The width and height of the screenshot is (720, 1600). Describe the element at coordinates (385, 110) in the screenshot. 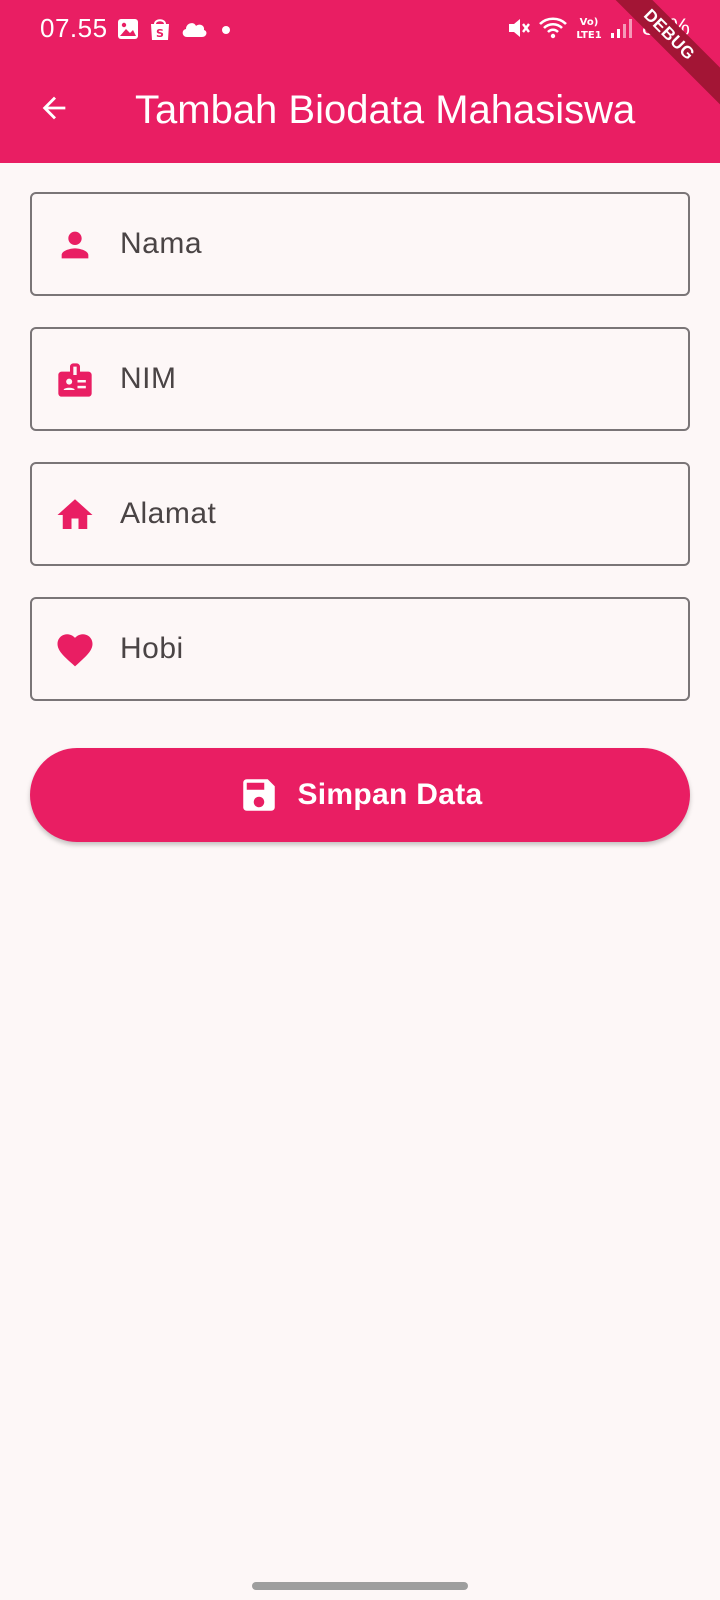

I see `page-title: Tambah Biodata Mahasiswa` at that location.